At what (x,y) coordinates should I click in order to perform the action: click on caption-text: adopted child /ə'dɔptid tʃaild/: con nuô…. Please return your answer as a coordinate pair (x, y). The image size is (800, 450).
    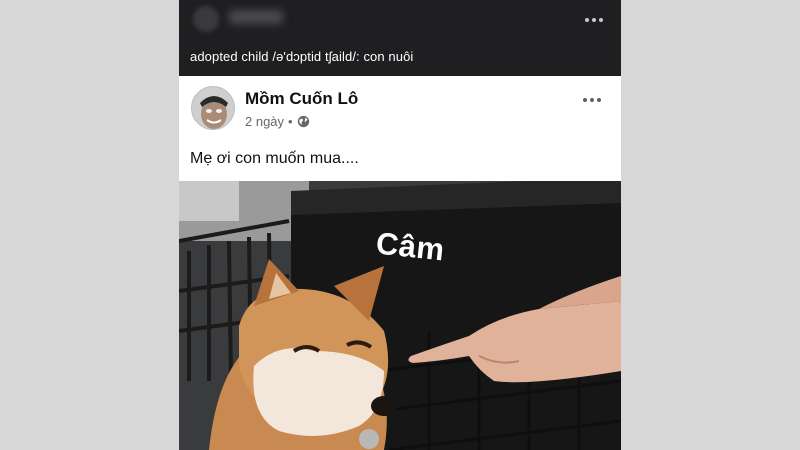
    Looking at the image, I should click on (302, 56).